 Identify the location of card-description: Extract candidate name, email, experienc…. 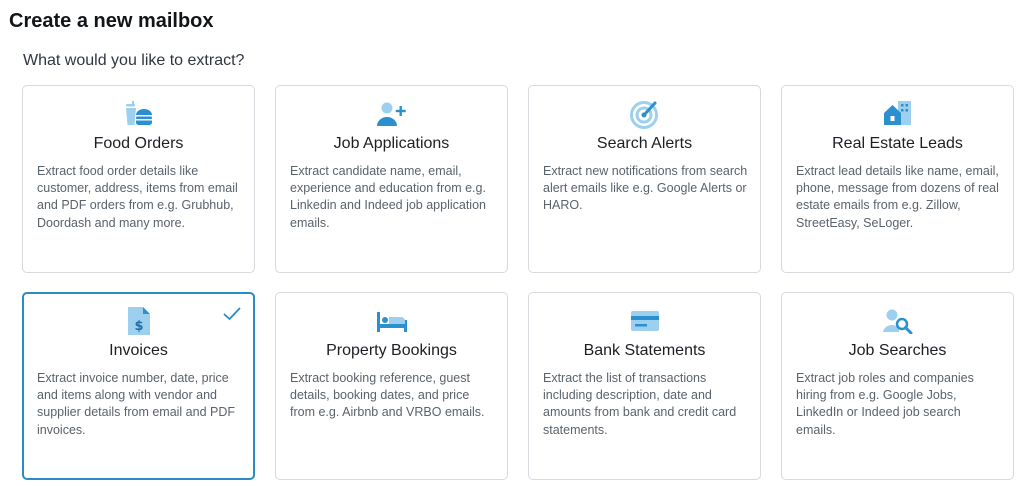
(388, 197).